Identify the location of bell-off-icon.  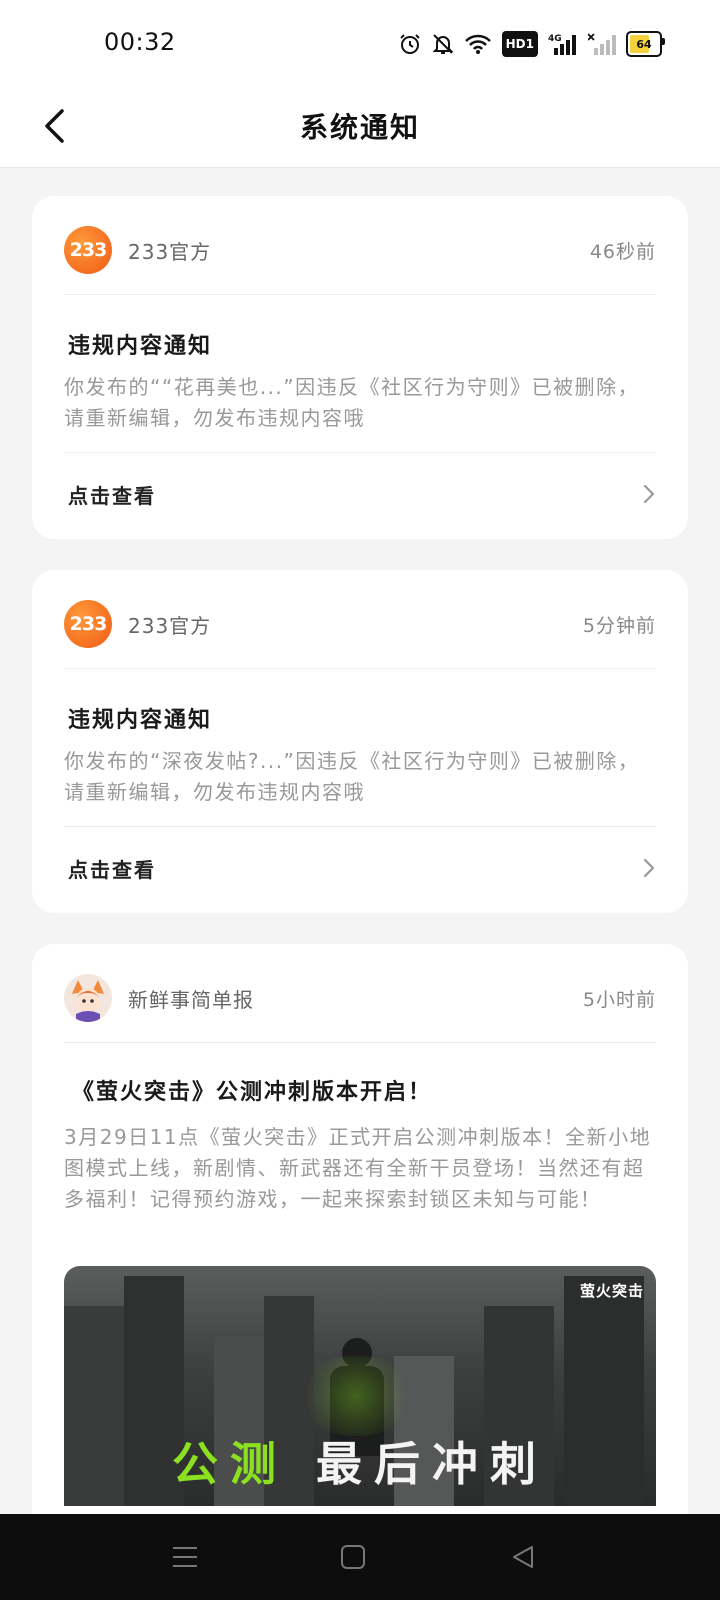
(443, 44).